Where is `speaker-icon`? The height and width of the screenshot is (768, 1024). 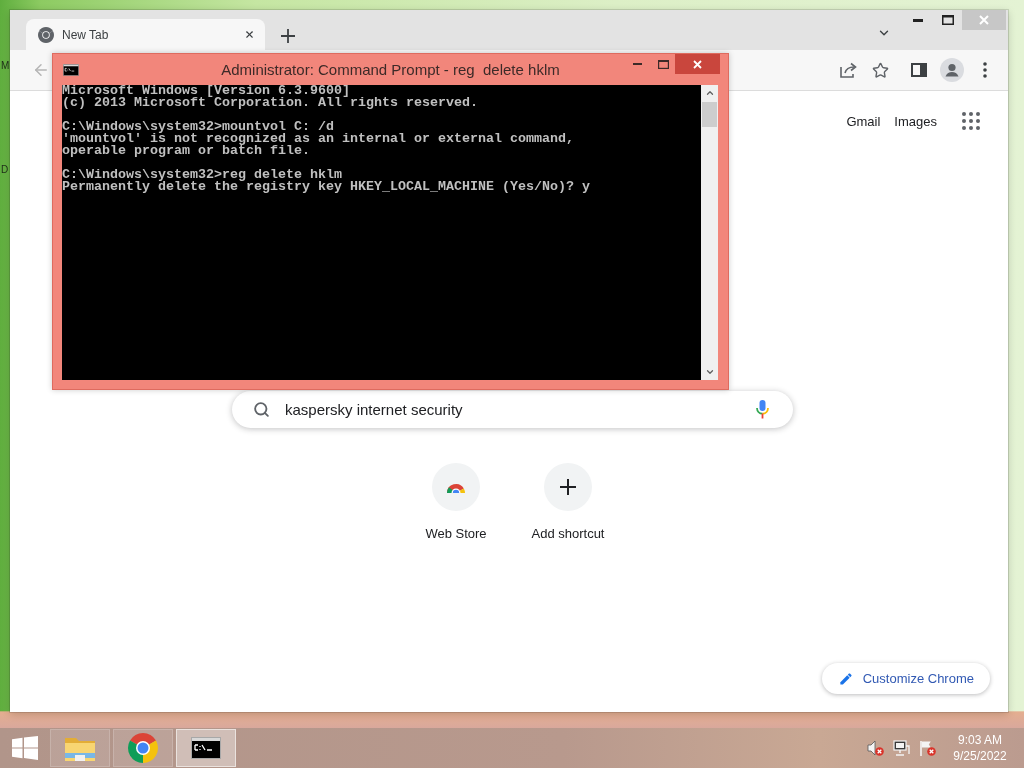 speaker-icon is located at coordinates (875, 748).